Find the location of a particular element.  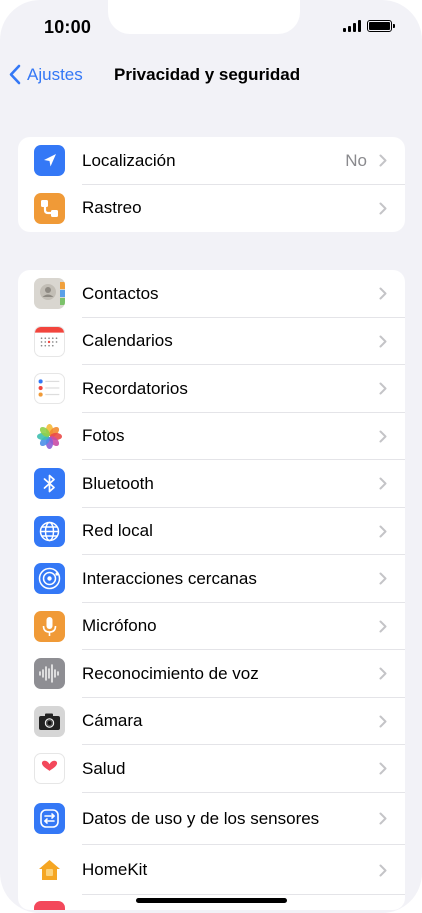

contacts-icon is located at coordinates (49, 293).